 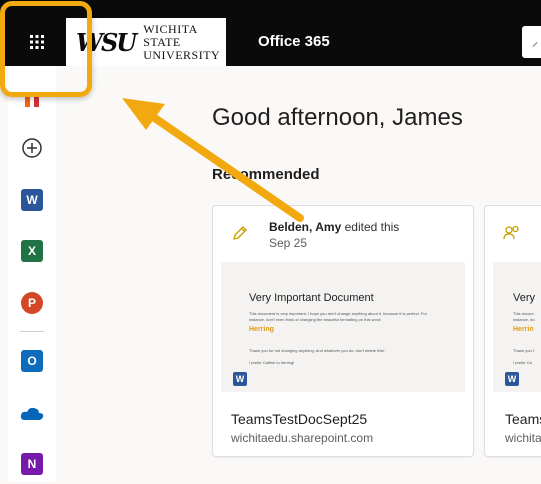 What do you see at coordinates (523, 419) in the screenshot?
I see `file-name: Teams` at bounding box center [523, 419].